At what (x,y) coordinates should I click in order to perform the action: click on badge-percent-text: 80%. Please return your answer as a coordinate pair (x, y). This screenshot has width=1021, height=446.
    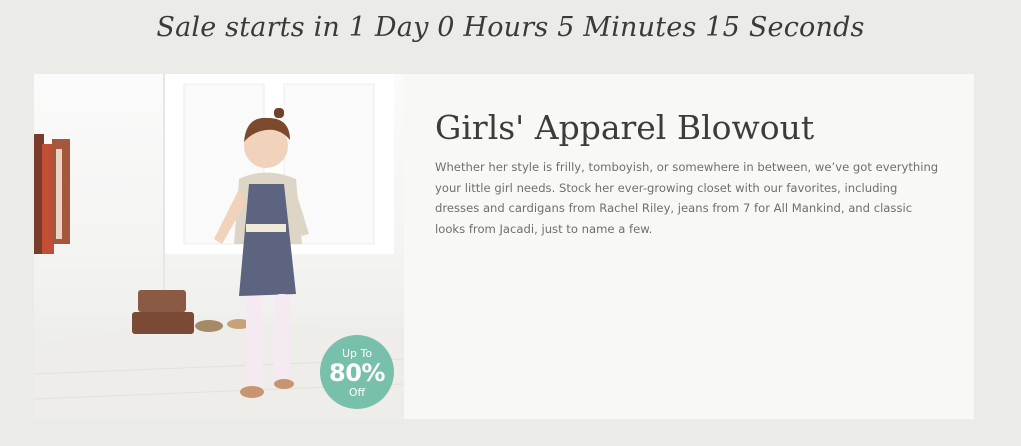
    Looking at the image, I should click on (357, 373).